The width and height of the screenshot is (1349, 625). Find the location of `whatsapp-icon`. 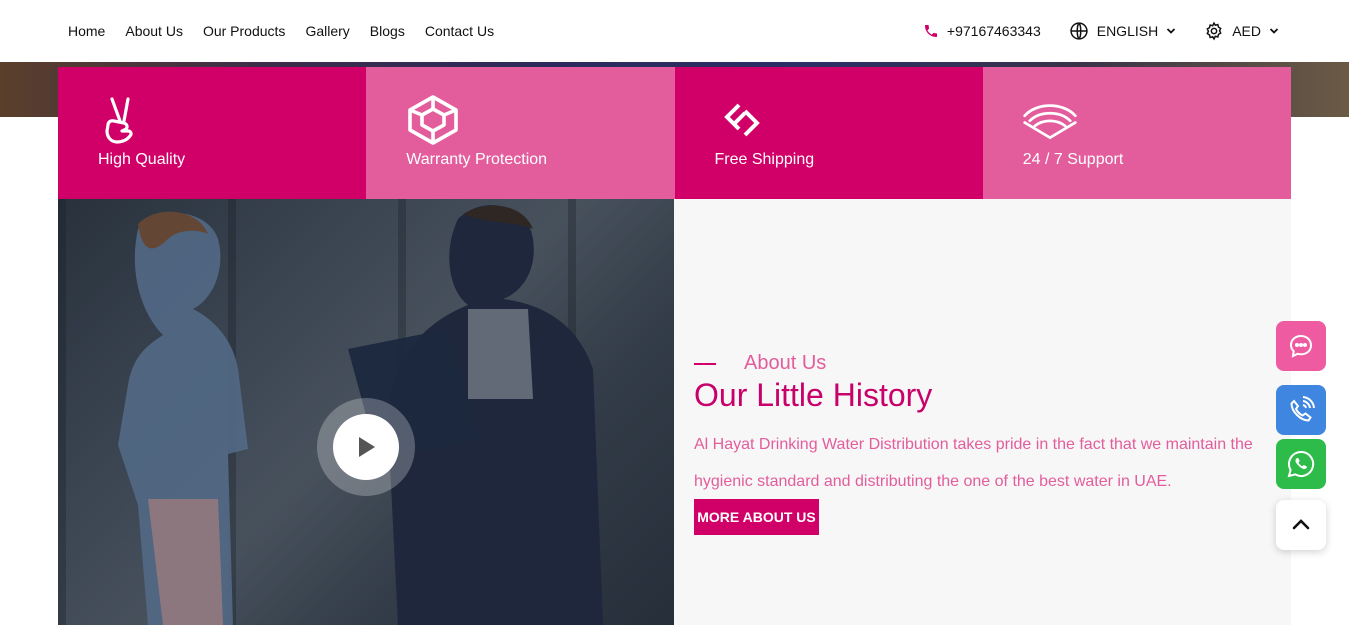

whatsapp-icon is located at coordinates (1301, 464).